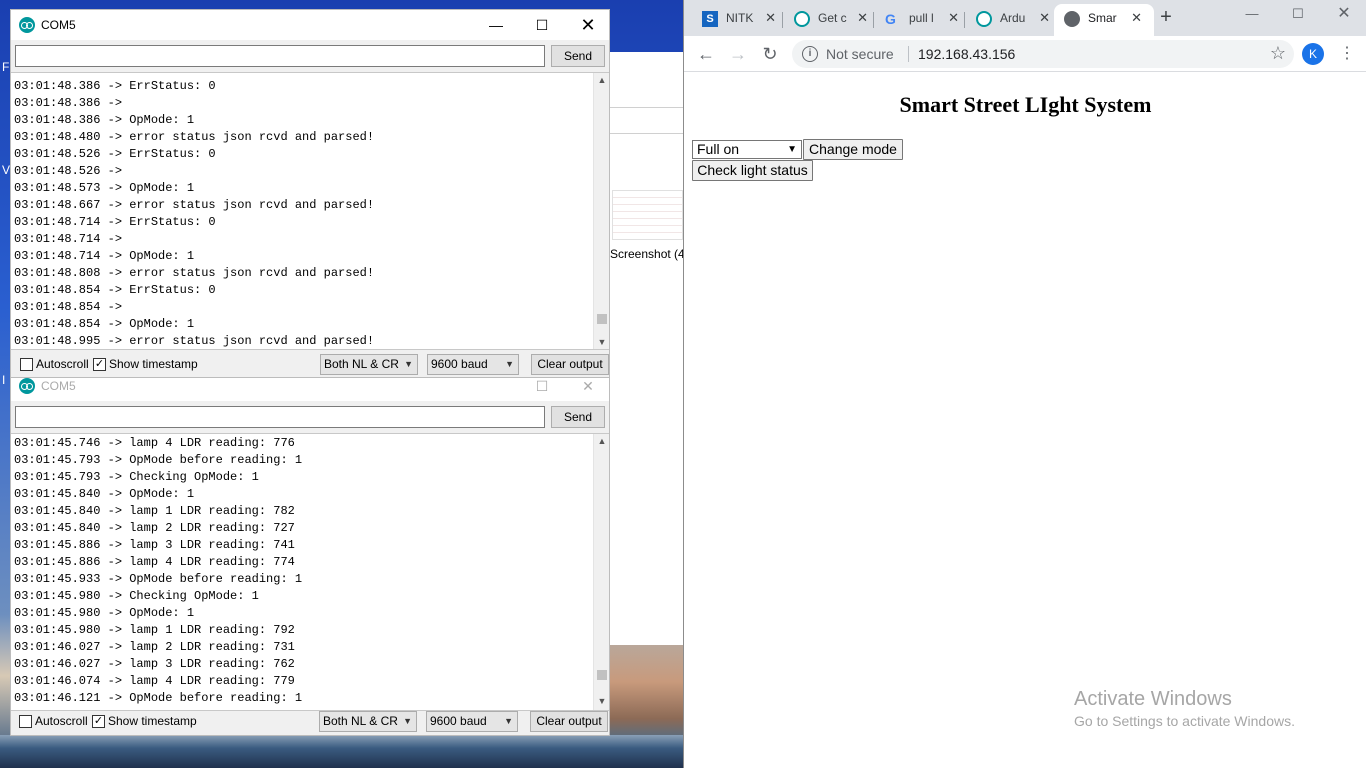 This screenshot has width=1366, height=768. What do you see at coordinates (158, 460) in the screenshot?
I see `serial-line: 03:01:45.793 -> OpMode before reading: 1` at bounding box center [158, 460].